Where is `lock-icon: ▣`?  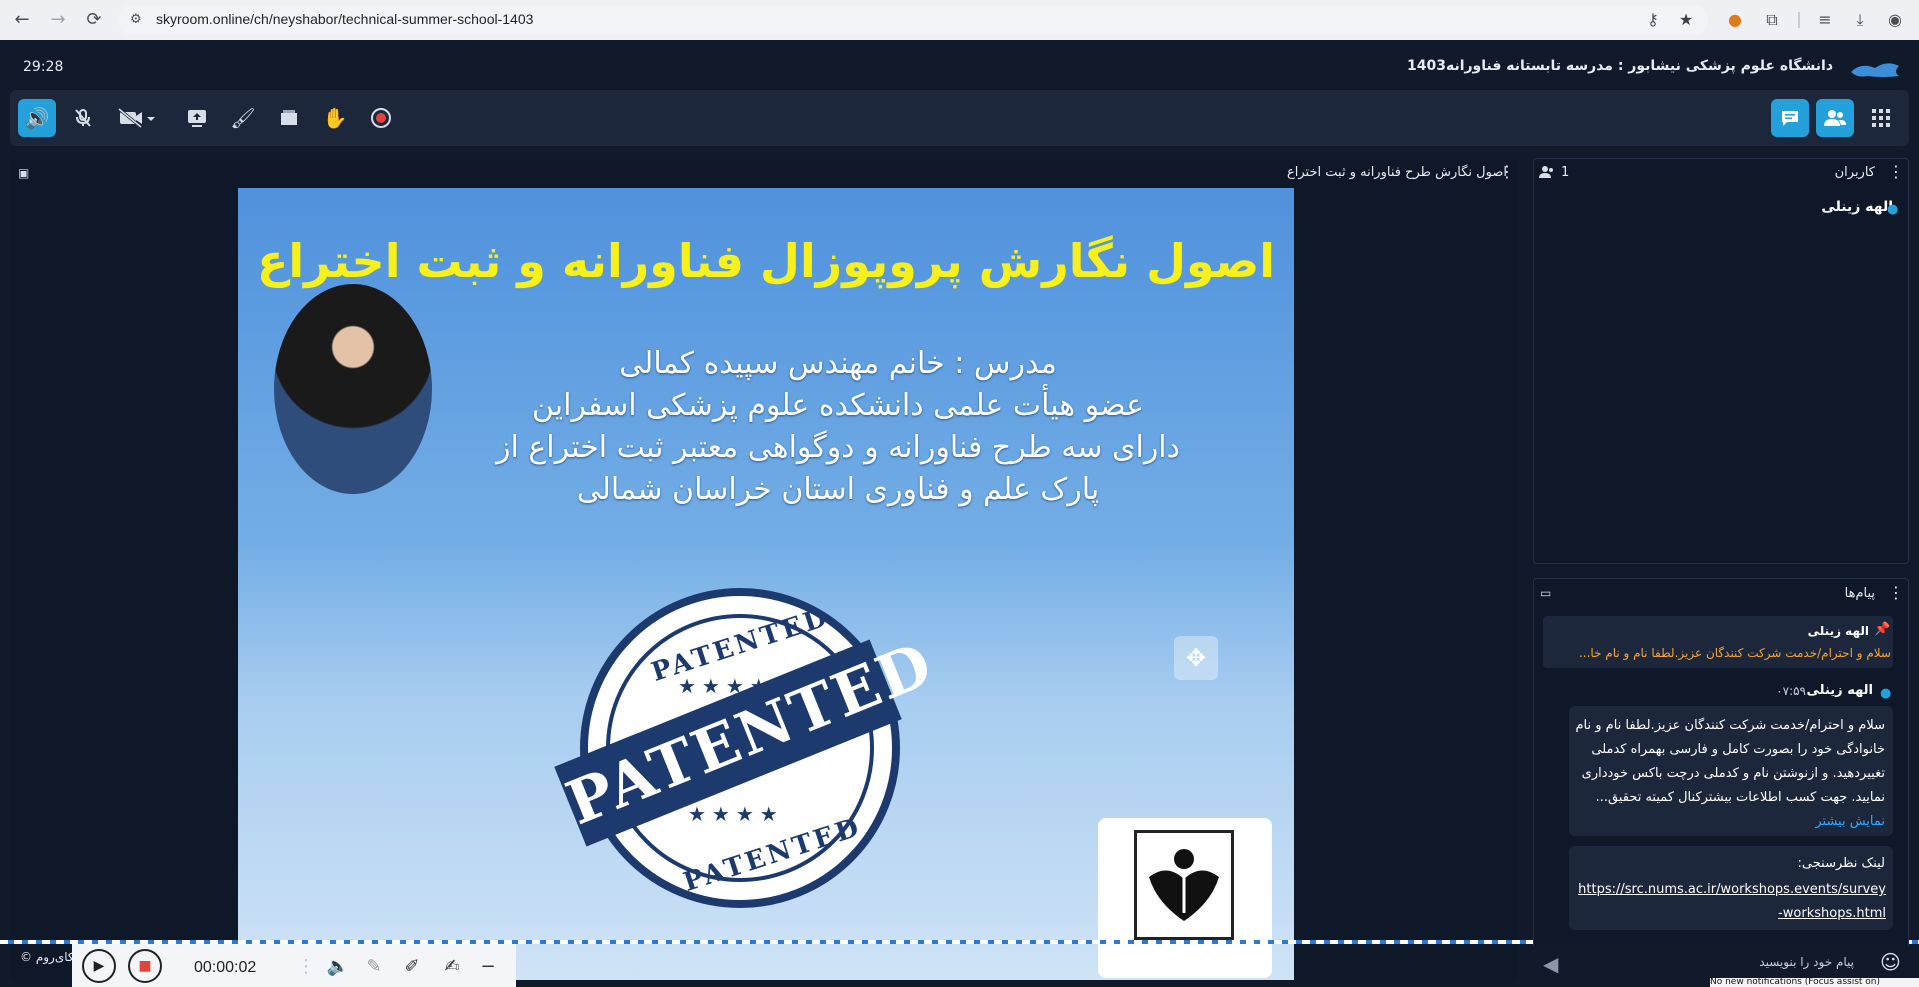
lock-icon: ▣ is located at coordinates (23, 173).